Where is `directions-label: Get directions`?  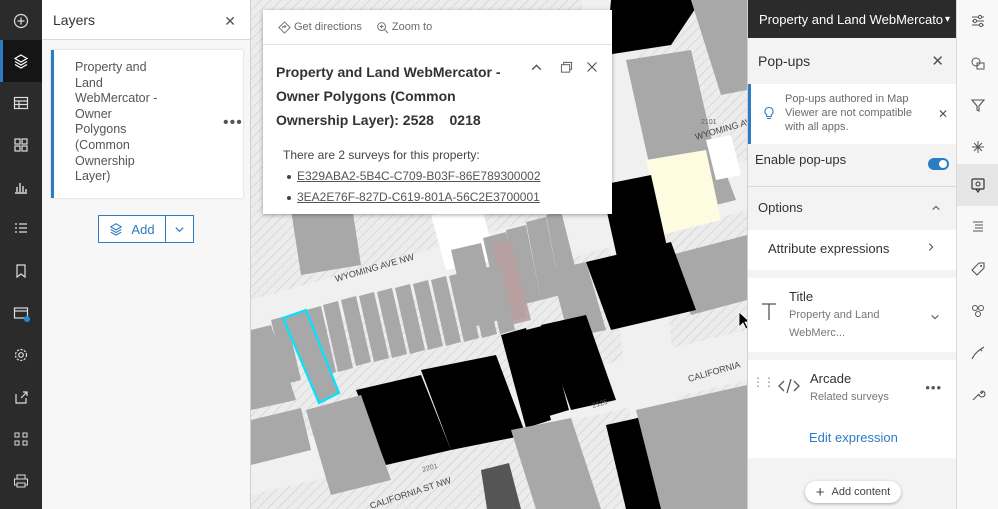 directions-label: Get directions is located at coordinates (328, 27).